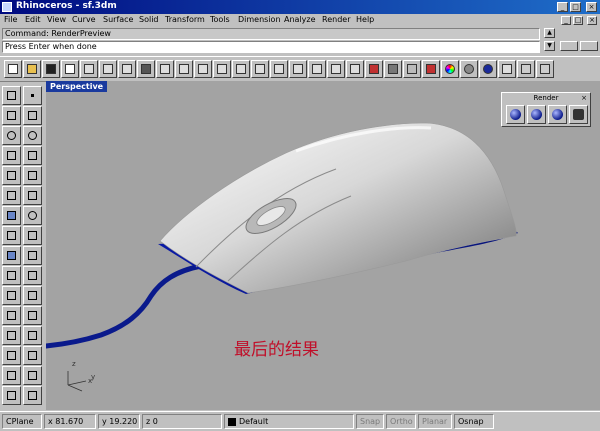 Image resolution: width=600 pixels, height=431 pixels. Describe the element at coordinates (259, 19) in the screenshot. I see `menu-dimension: Dimension` at that location.